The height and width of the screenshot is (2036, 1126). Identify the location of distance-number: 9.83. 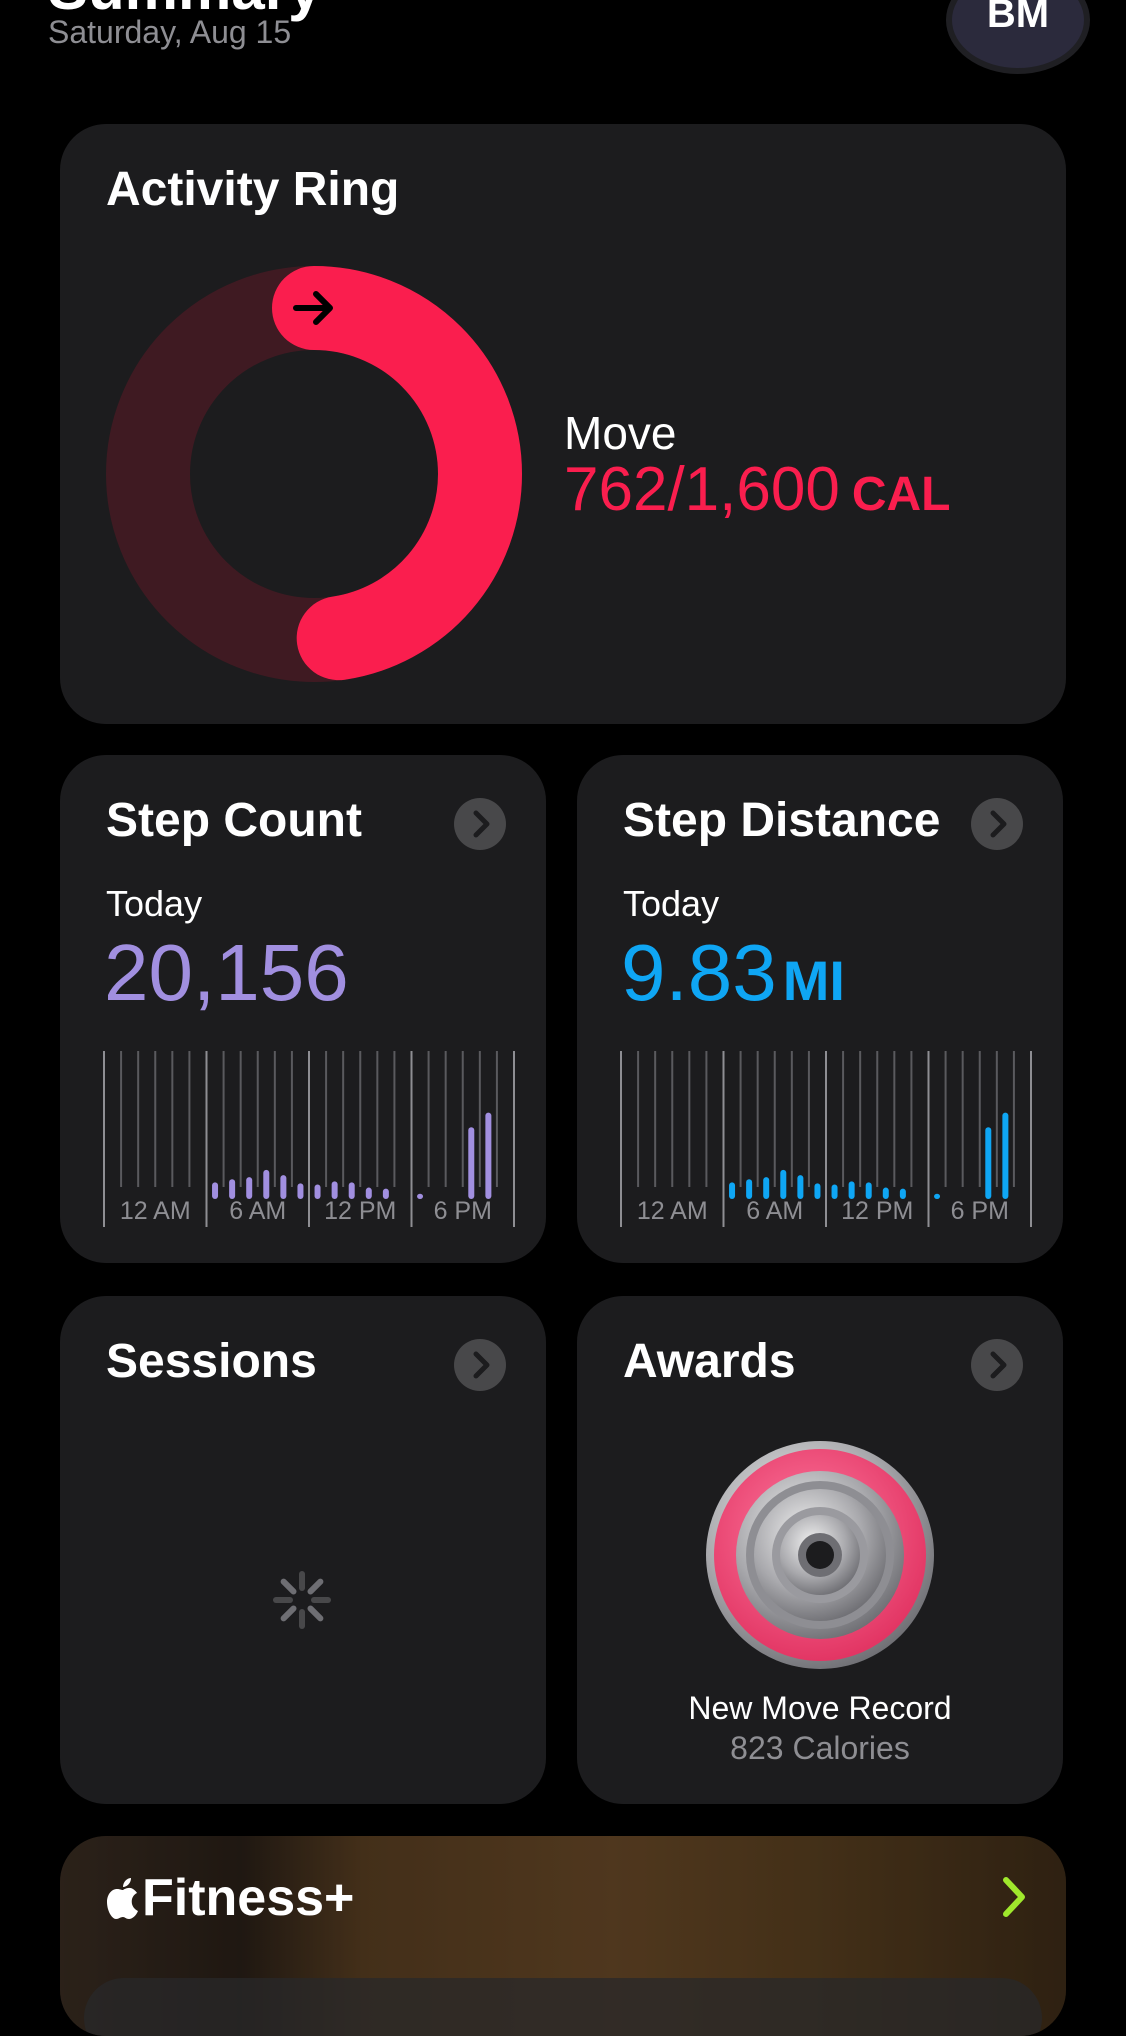
(699, 972).